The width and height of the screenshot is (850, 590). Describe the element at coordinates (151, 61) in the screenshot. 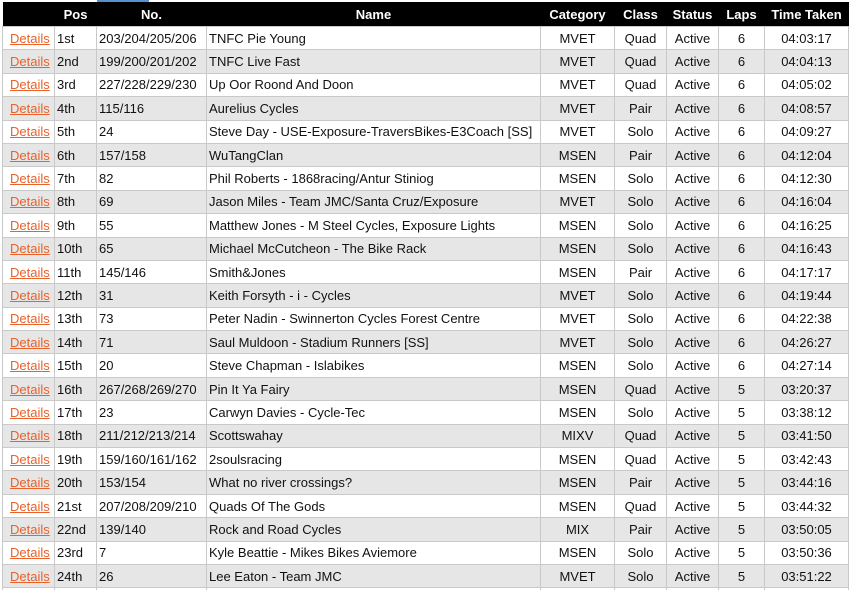

I see `race-number-cell: 199/200/201/202` at that location.